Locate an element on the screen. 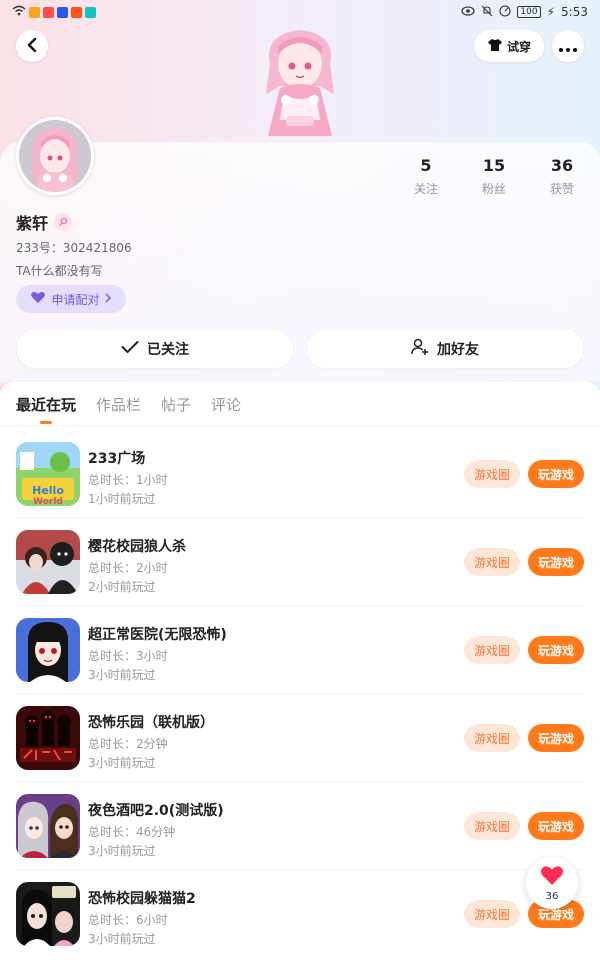  game-icon: Hello World is located at coordinates (48, 474).